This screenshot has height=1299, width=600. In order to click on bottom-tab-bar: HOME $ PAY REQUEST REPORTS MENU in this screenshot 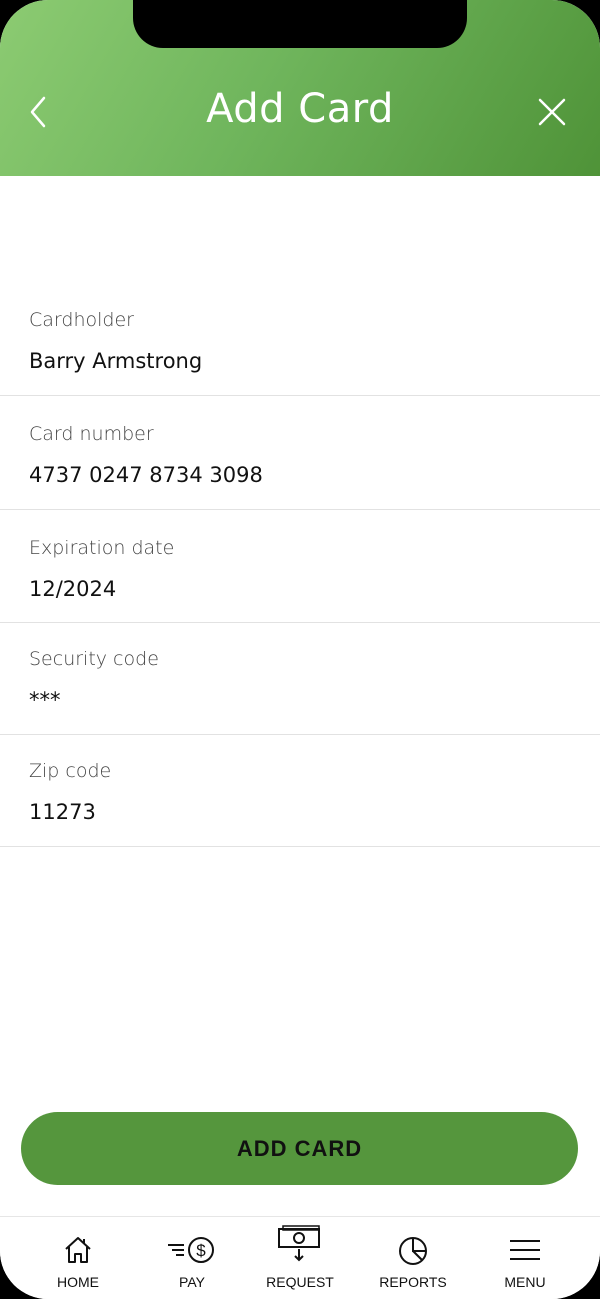, I will do `click(300, 1257)`.